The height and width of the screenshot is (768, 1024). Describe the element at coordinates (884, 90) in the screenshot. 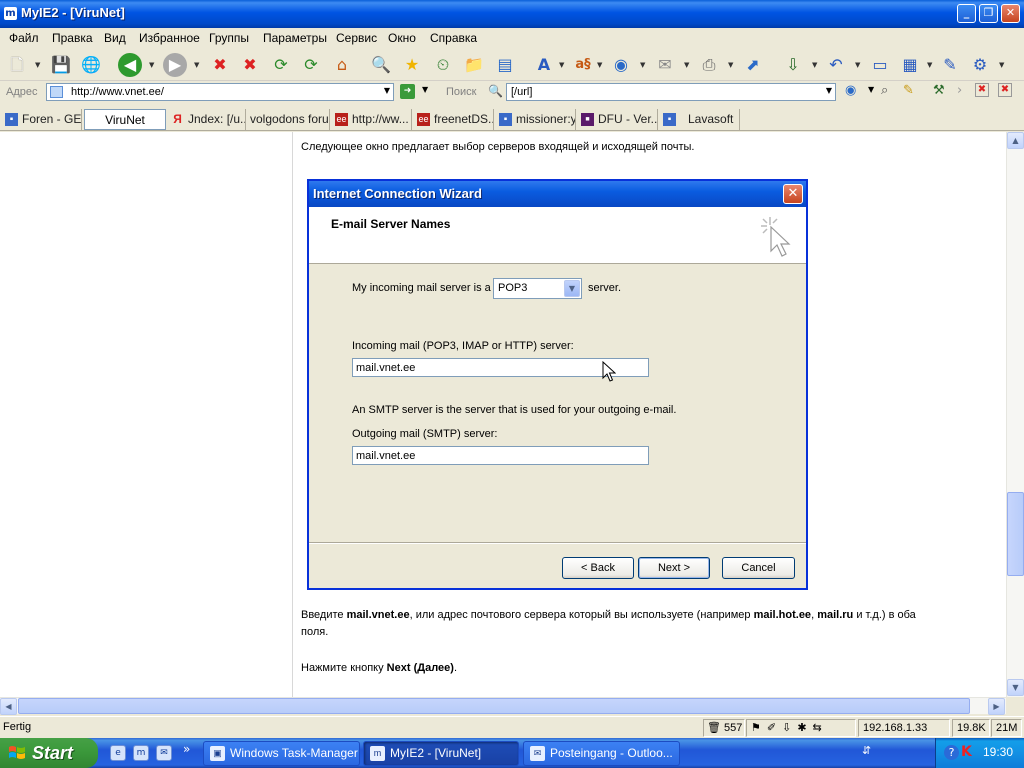

I see `zoom-icon: ⌕` at that location.